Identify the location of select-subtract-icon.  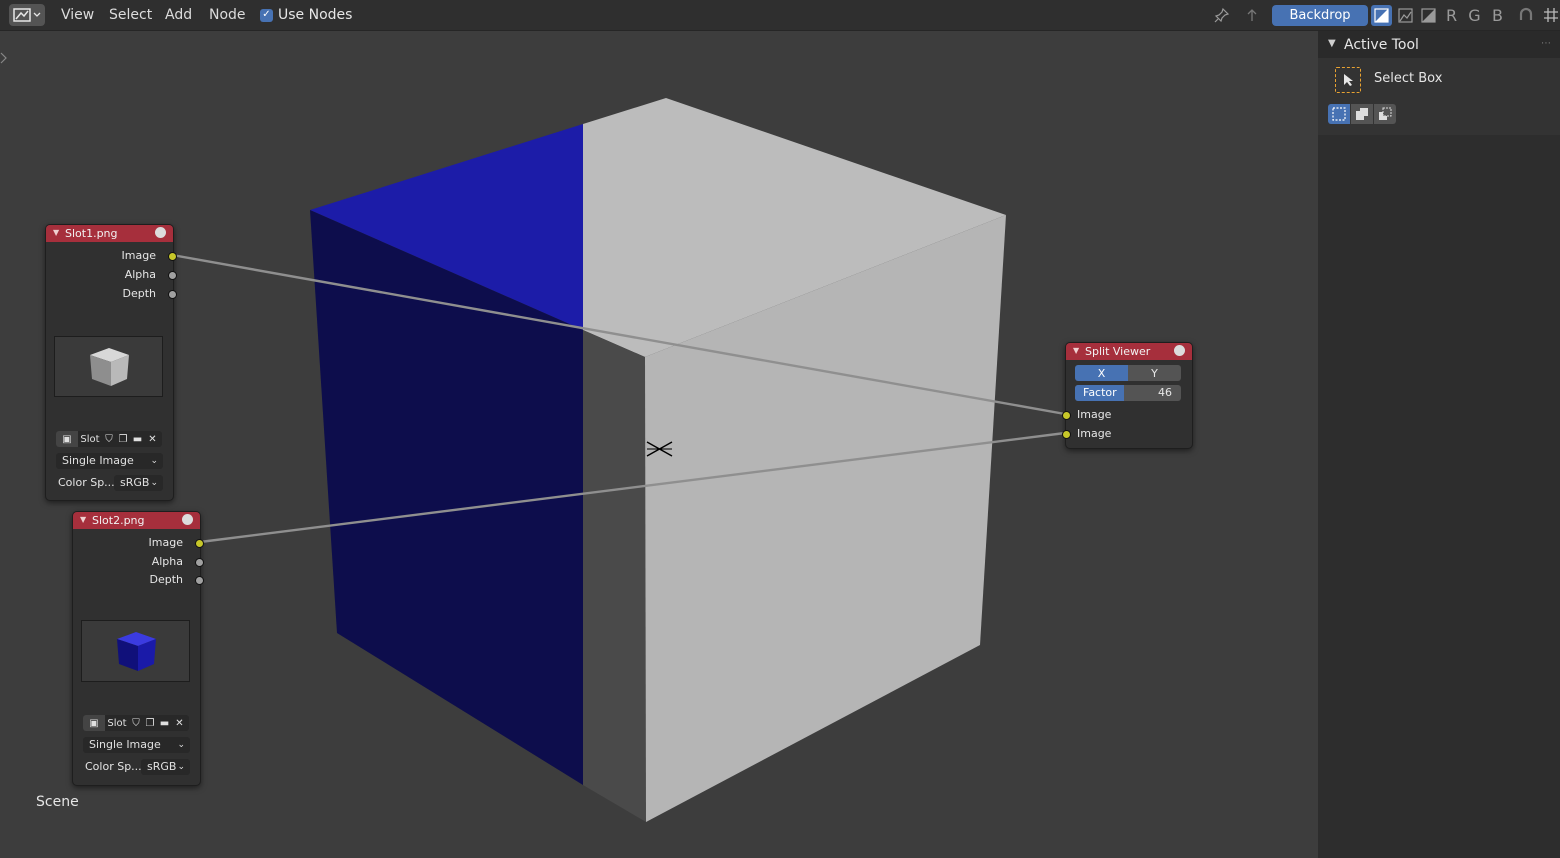
(1385, 114).